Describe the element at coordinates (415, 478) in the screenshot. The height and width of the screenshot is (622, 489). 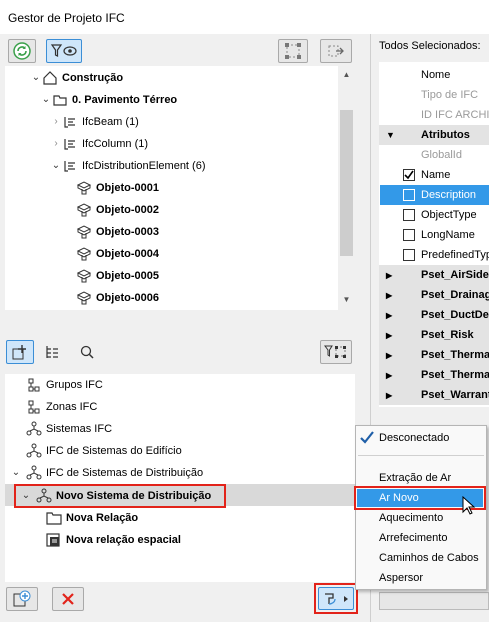
I see `menu-item-exhaust-air: Extração de Ar` at that location.